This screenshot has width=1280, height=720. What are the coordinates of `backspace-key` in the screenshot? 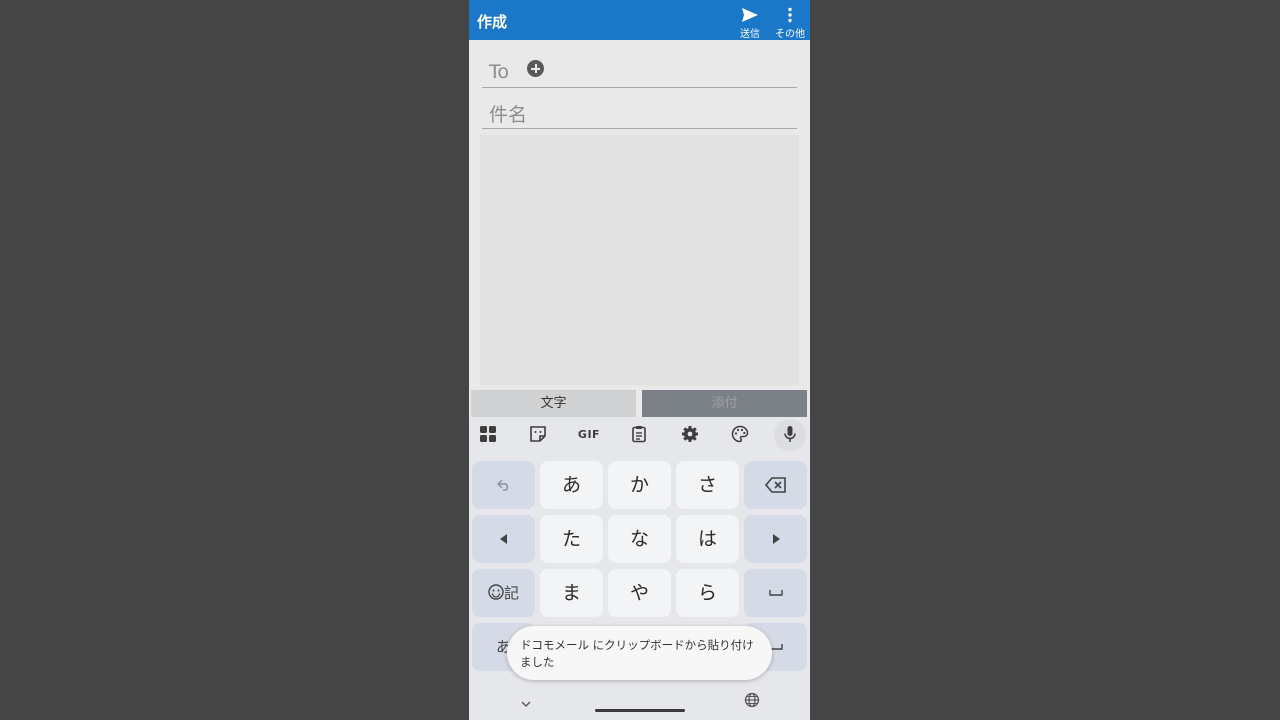 It's located at (775, 485).